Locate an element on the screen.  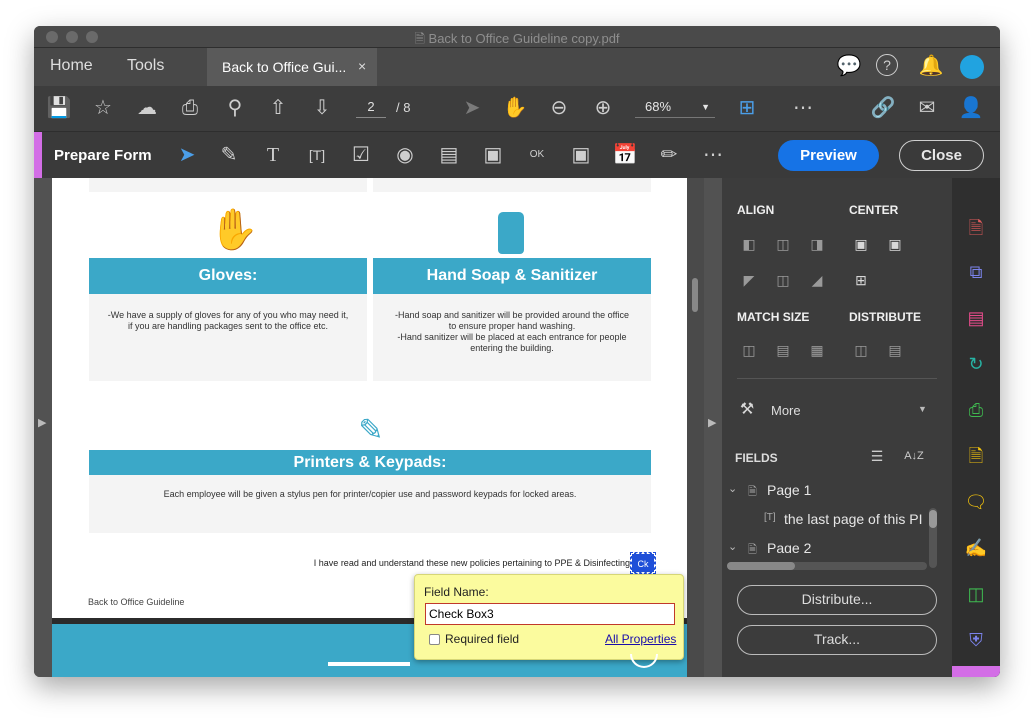
image-field-icon: ▣ is located at coordinates (581, 155).